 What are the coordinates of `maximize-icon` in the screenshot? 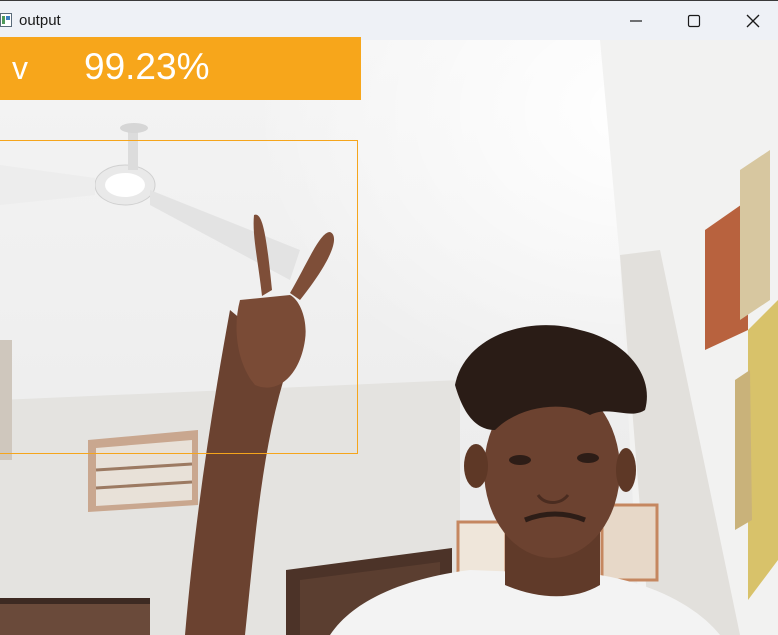 It's located at (694, 21).